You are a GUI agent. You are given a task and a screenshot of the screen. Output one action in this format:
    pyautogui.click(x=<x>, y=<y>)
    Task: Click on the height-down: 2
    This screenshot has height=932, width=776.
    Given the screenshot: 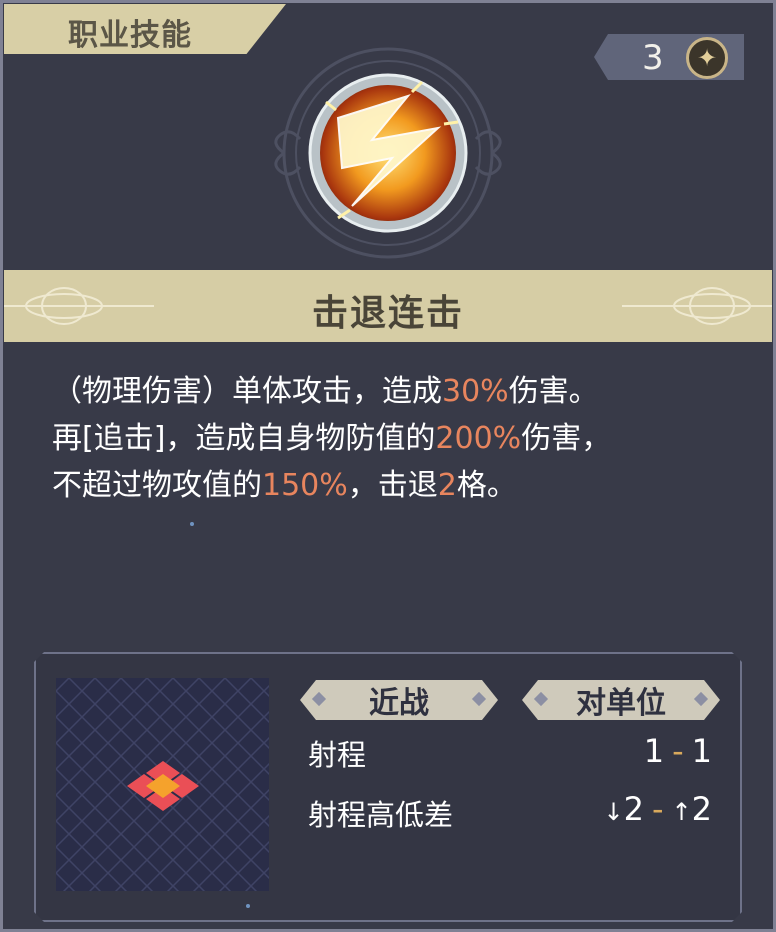 What is the action you would take?
    pyautogui.click(x=633, y=809)
    